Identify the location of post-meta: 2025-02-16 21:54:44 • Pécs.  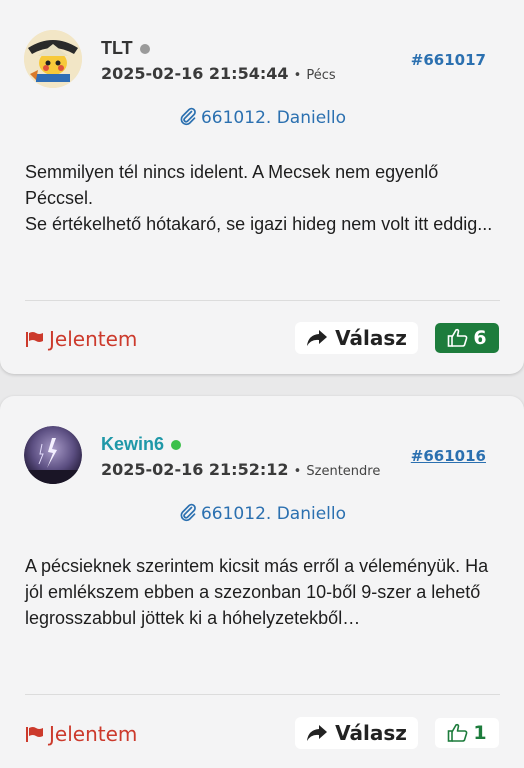
(218, 73).